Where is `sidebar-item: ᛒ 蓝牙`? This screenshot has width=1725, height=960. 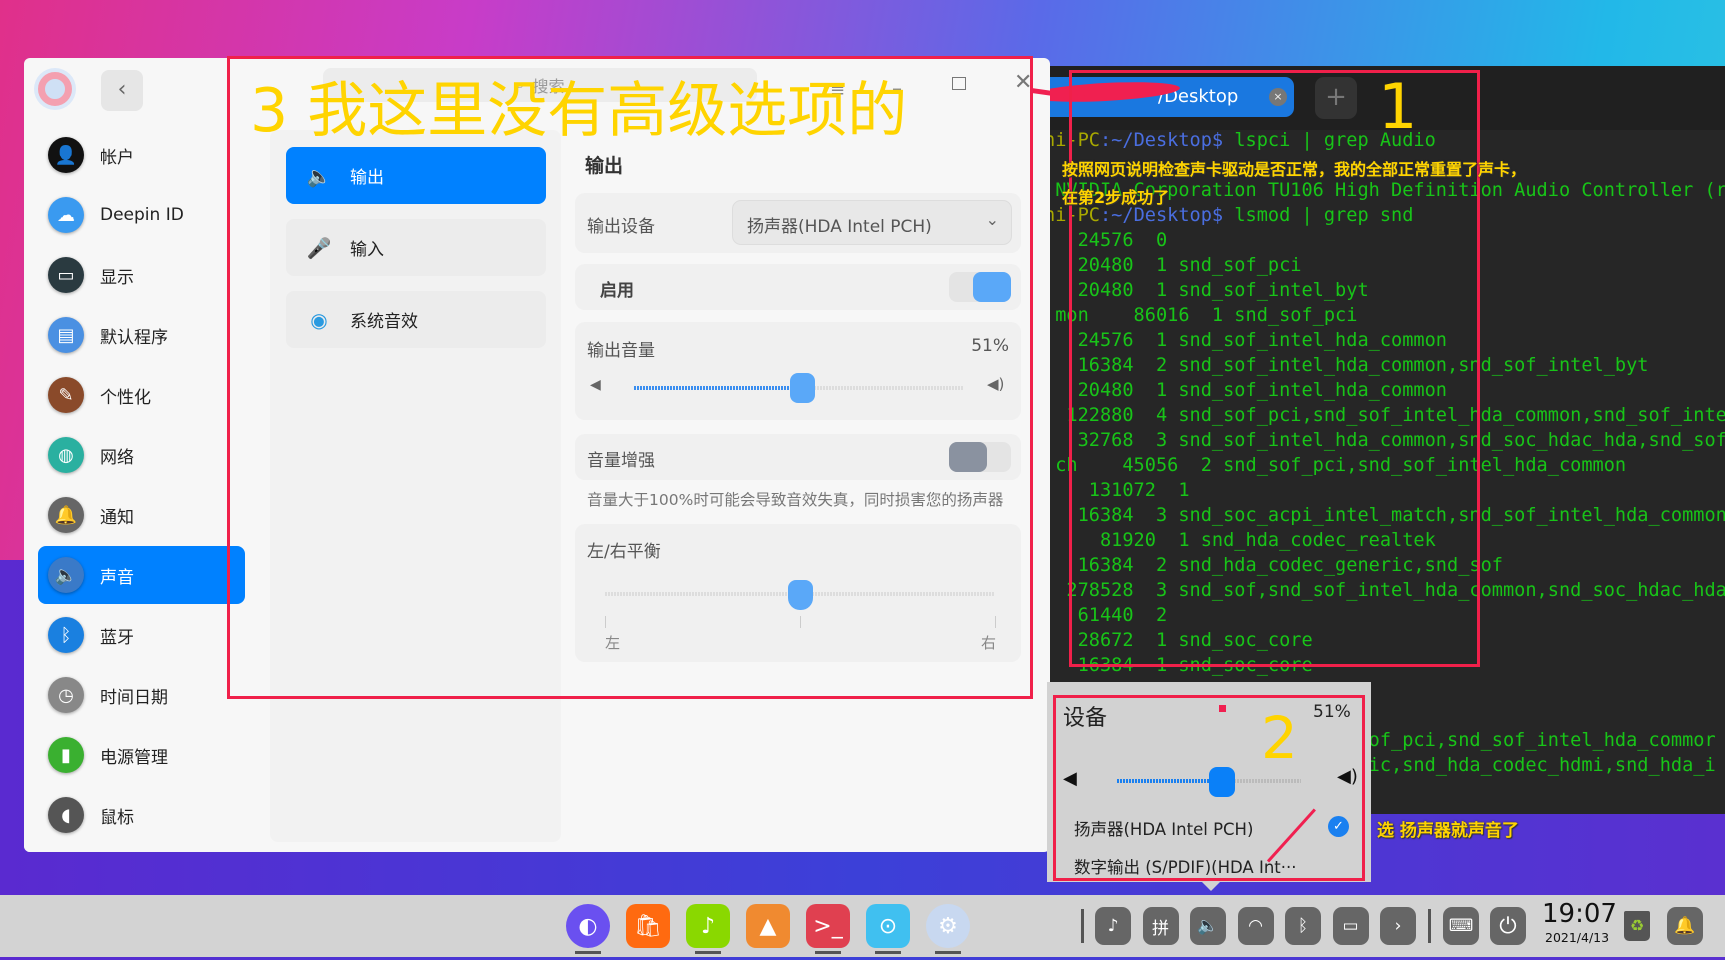
sidebar-item: ᛒ 蓝牙 is located at coordinates (141, 635).